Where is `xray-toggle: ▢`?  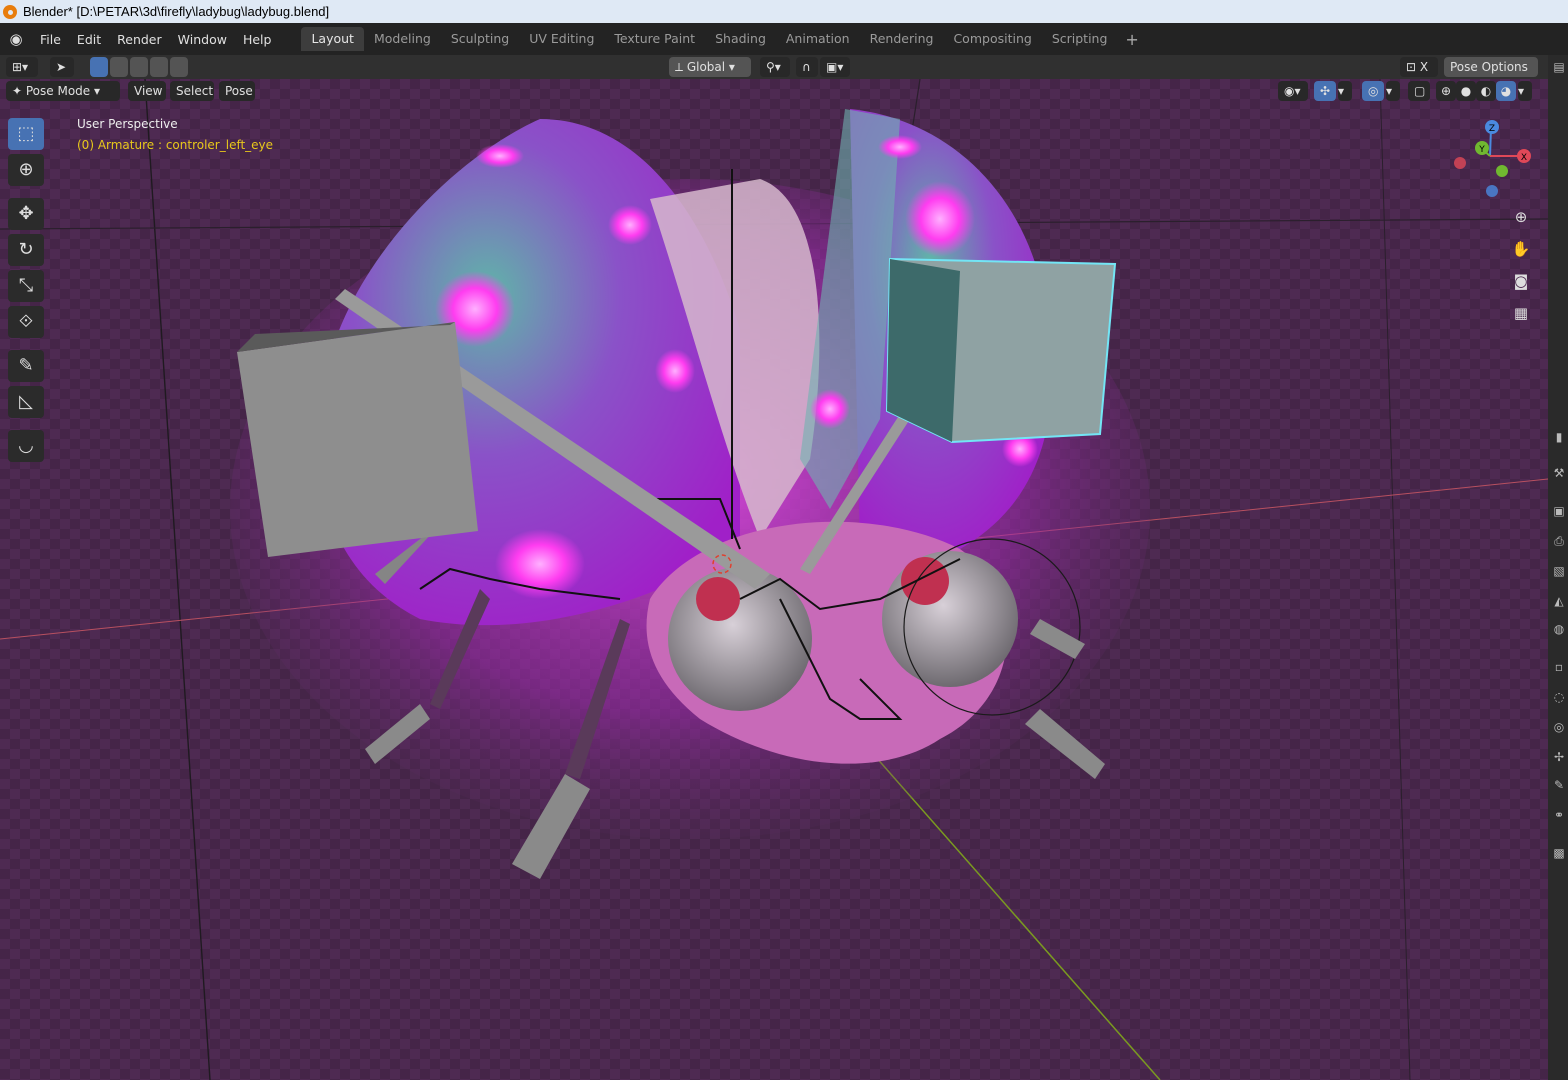 xray-toggle: ▢ is located at coordinates (1419, 91).